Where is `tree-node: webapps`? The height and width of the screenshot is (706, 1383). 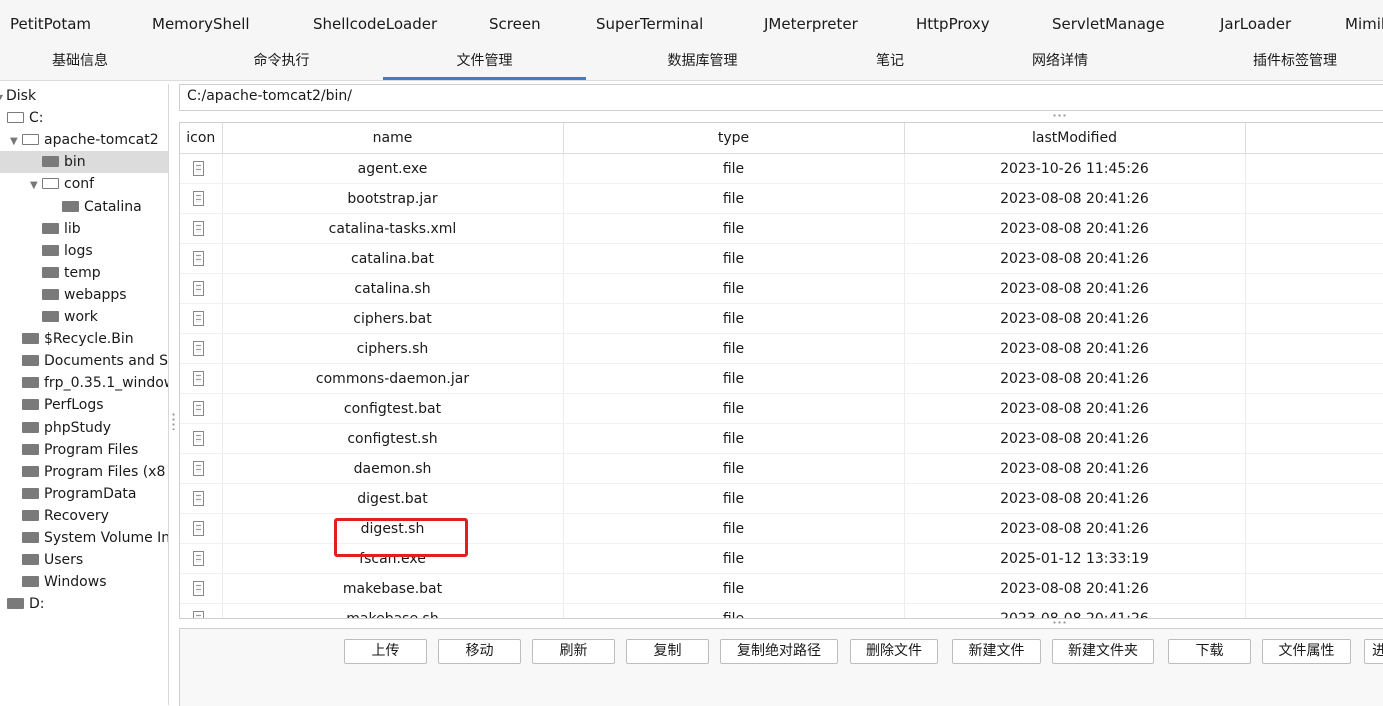 tree-node: webapps is located at coordinates (84, 295).